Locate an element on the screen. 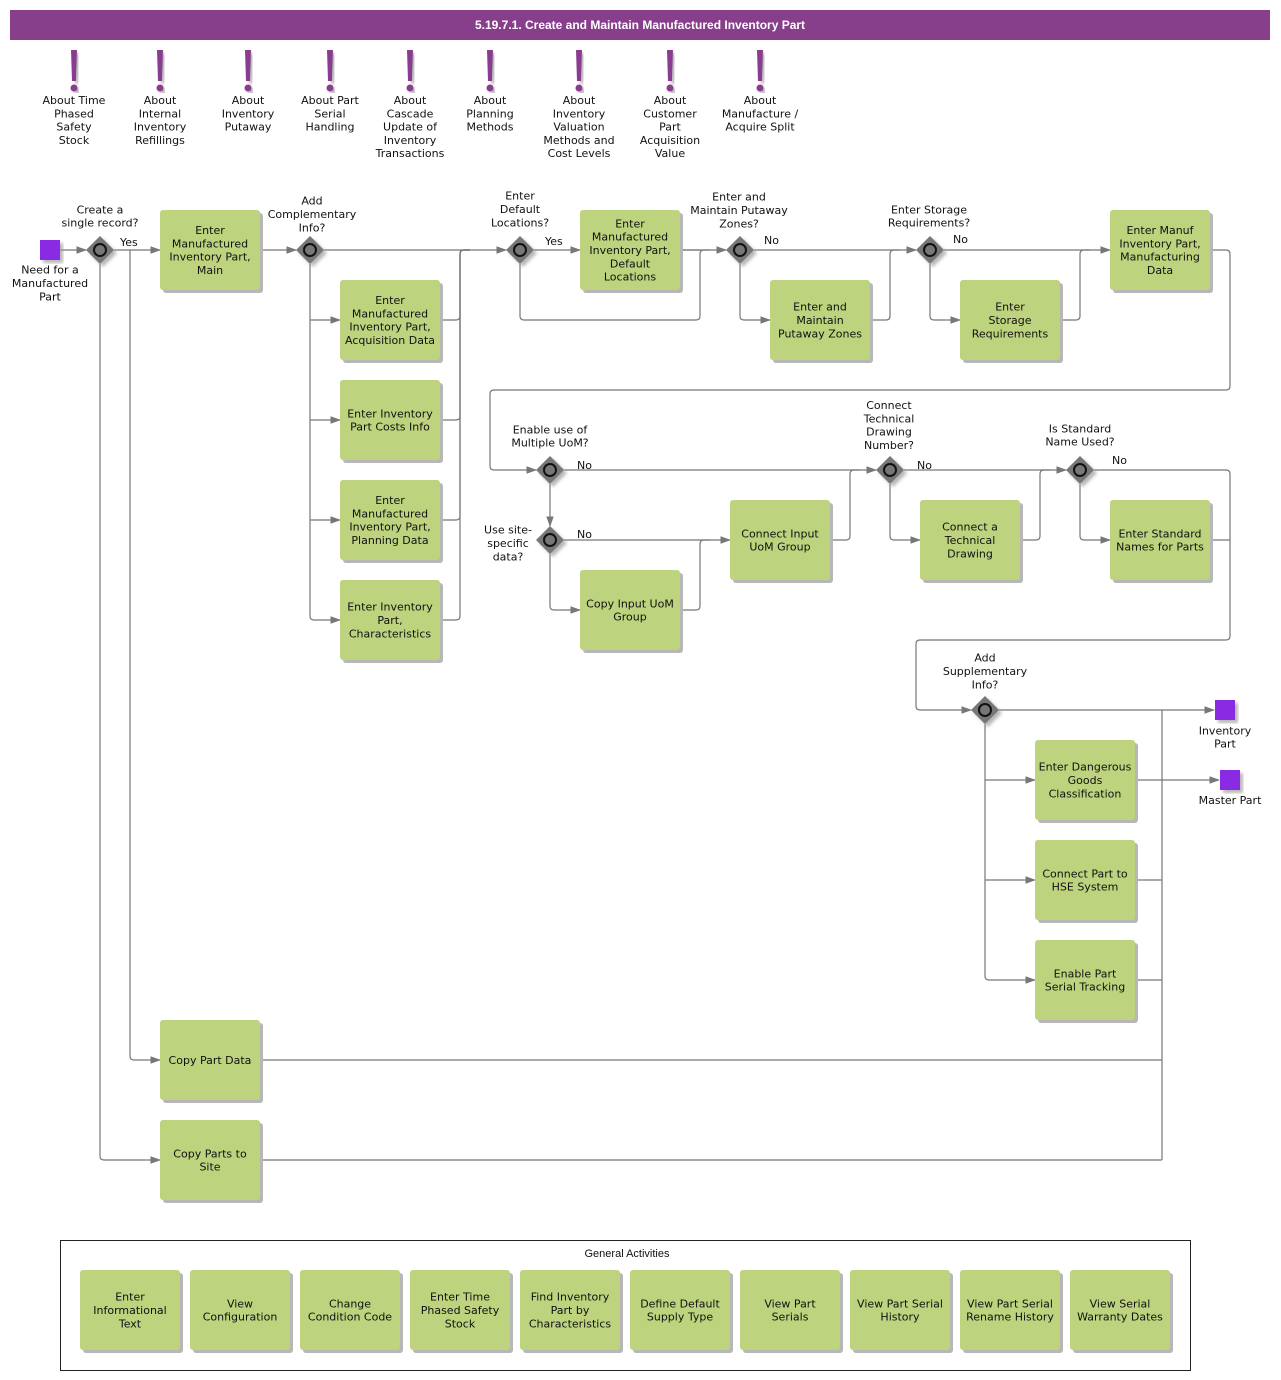  task-label: Connect Part to HSE System is located at coordinates (1085, 880).